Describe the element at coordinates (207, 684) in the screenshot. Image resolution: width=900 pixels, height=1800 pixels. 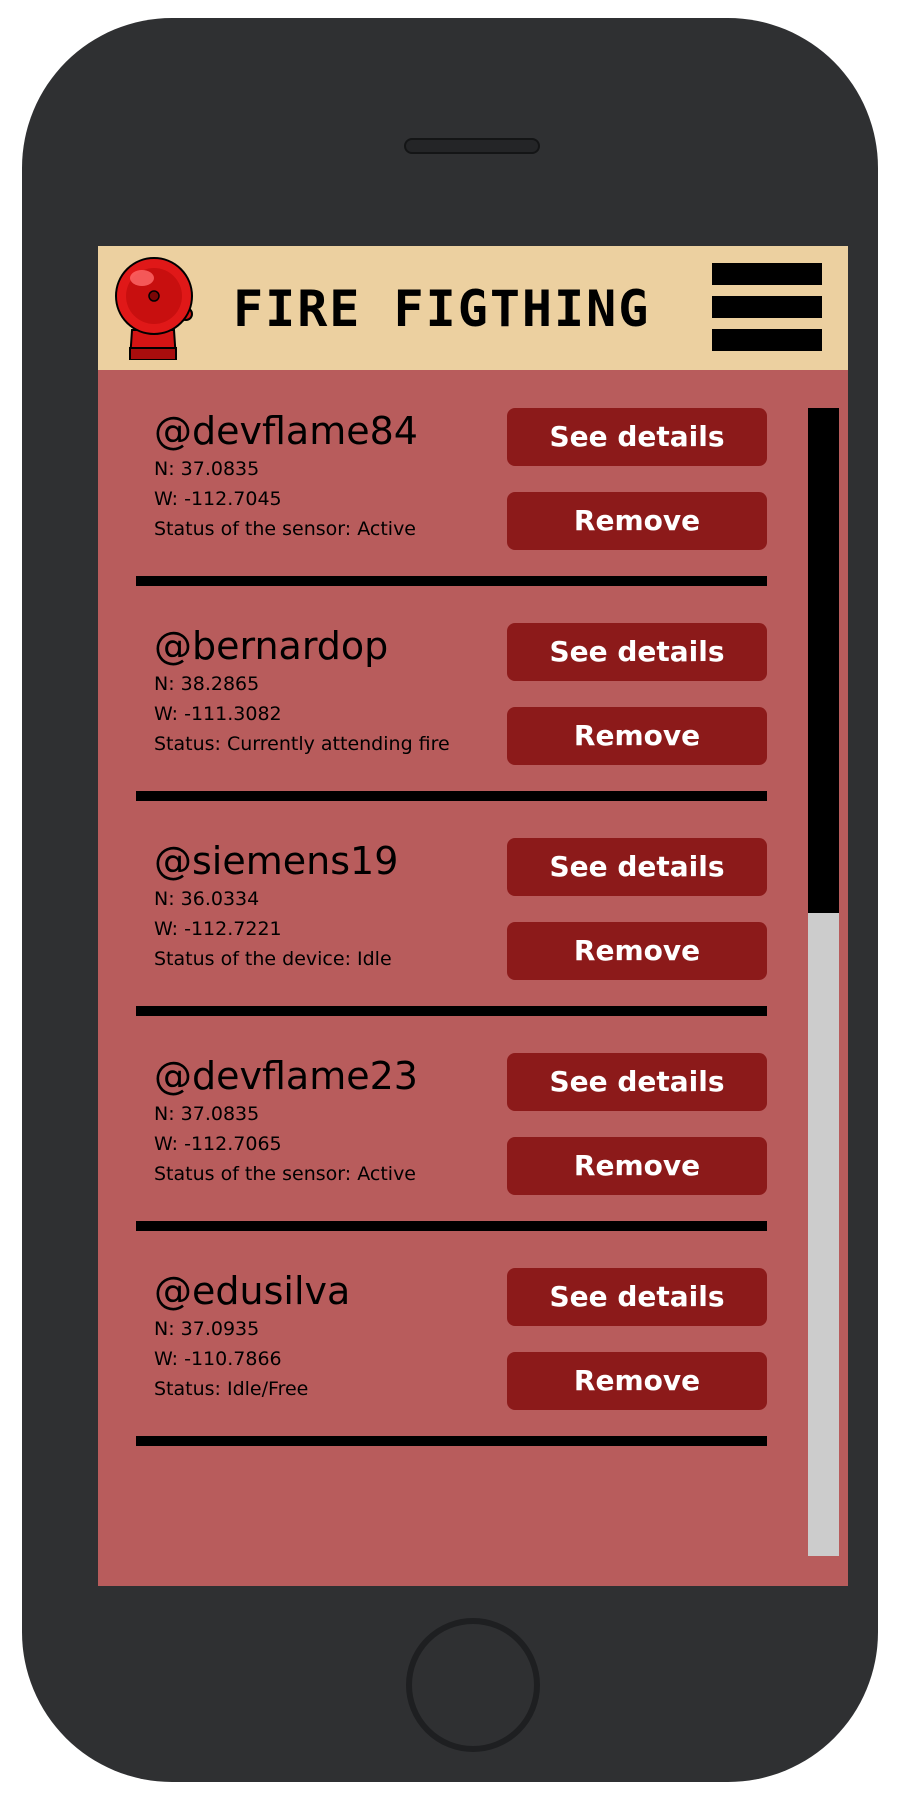
I see `device-latitude: N: 38.2865` at that location.